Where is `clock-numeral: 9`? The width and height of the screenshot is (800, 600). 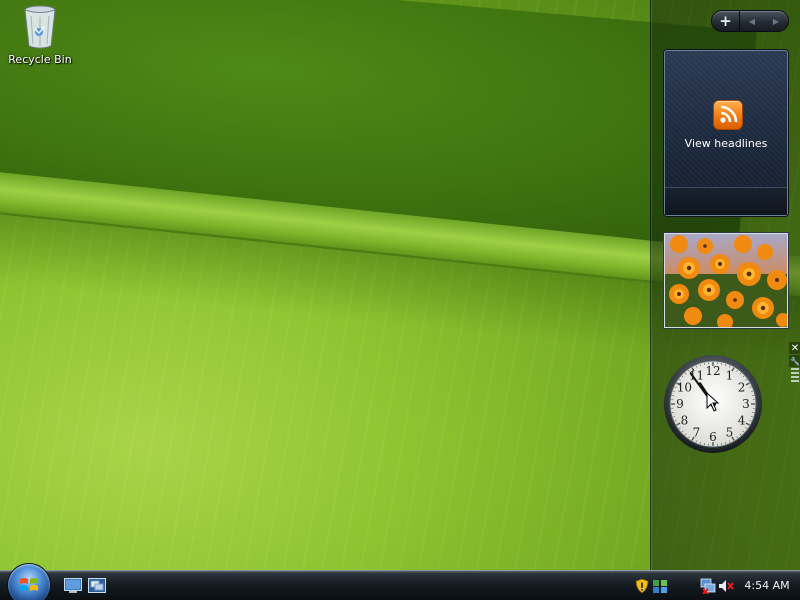 clock-numeral: 9 is located at coordinates (680, 404).